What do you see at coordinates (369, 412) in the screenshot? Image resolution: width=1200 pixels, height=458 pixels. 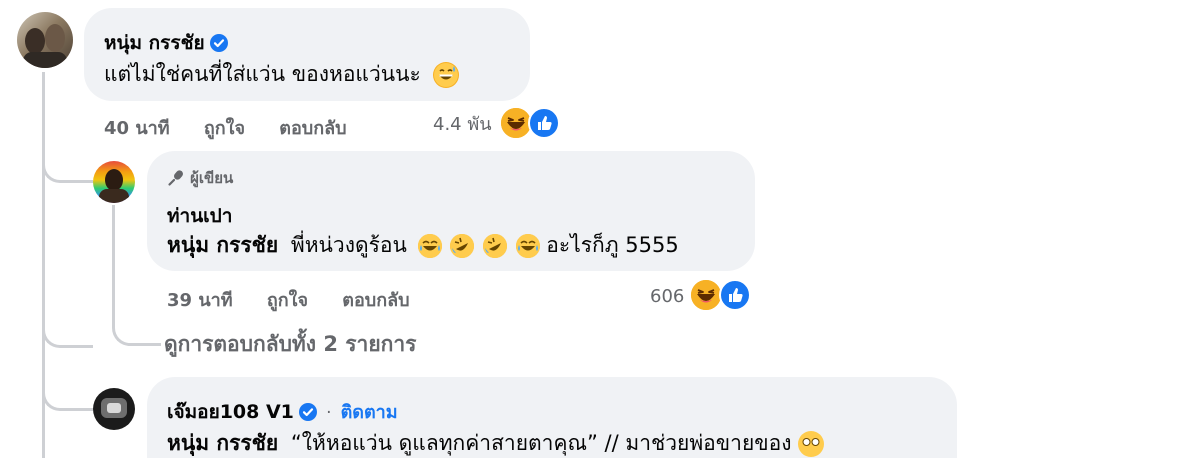 I see `follow-button: ติดตาม` at bounding box center [369, 412].